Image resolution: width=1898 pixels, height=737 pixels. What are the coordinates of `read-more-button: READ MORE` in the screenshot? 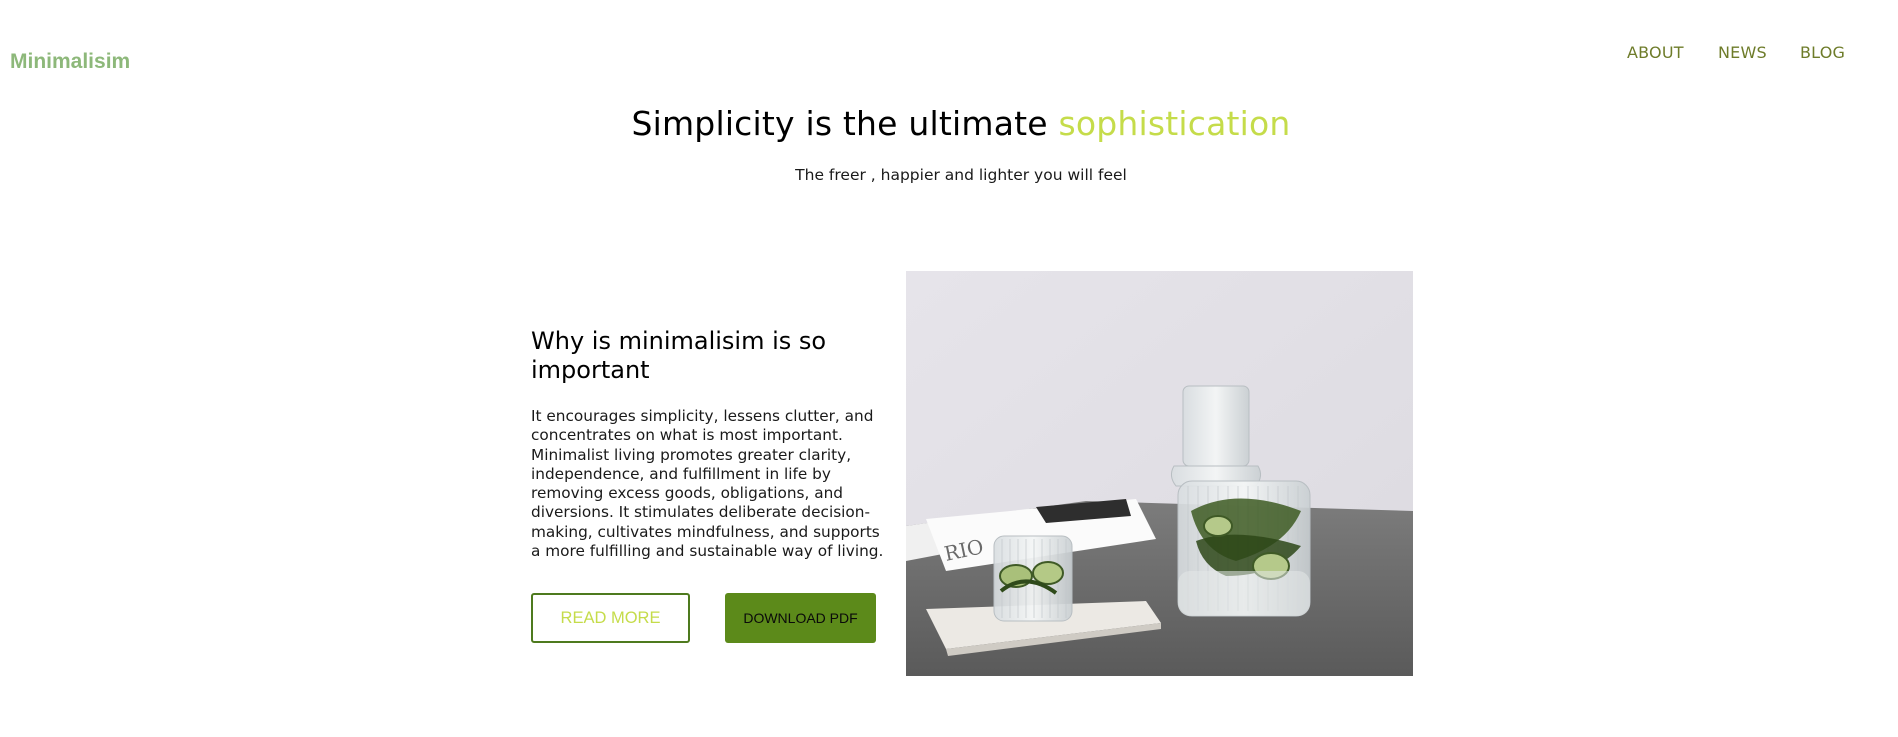 It's located at (610, 618).